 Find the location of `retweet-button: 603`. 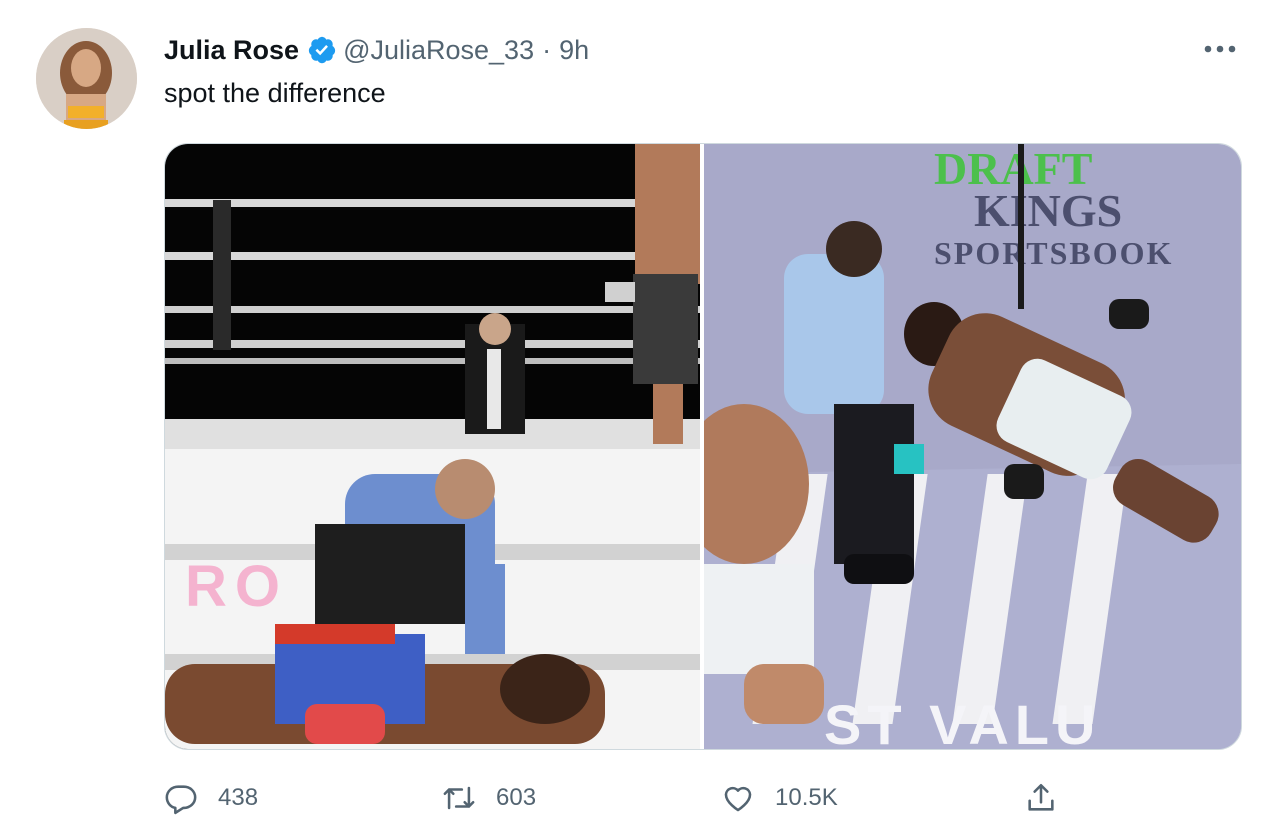

retweet-button: 603 is located at coordinates (489, 798).